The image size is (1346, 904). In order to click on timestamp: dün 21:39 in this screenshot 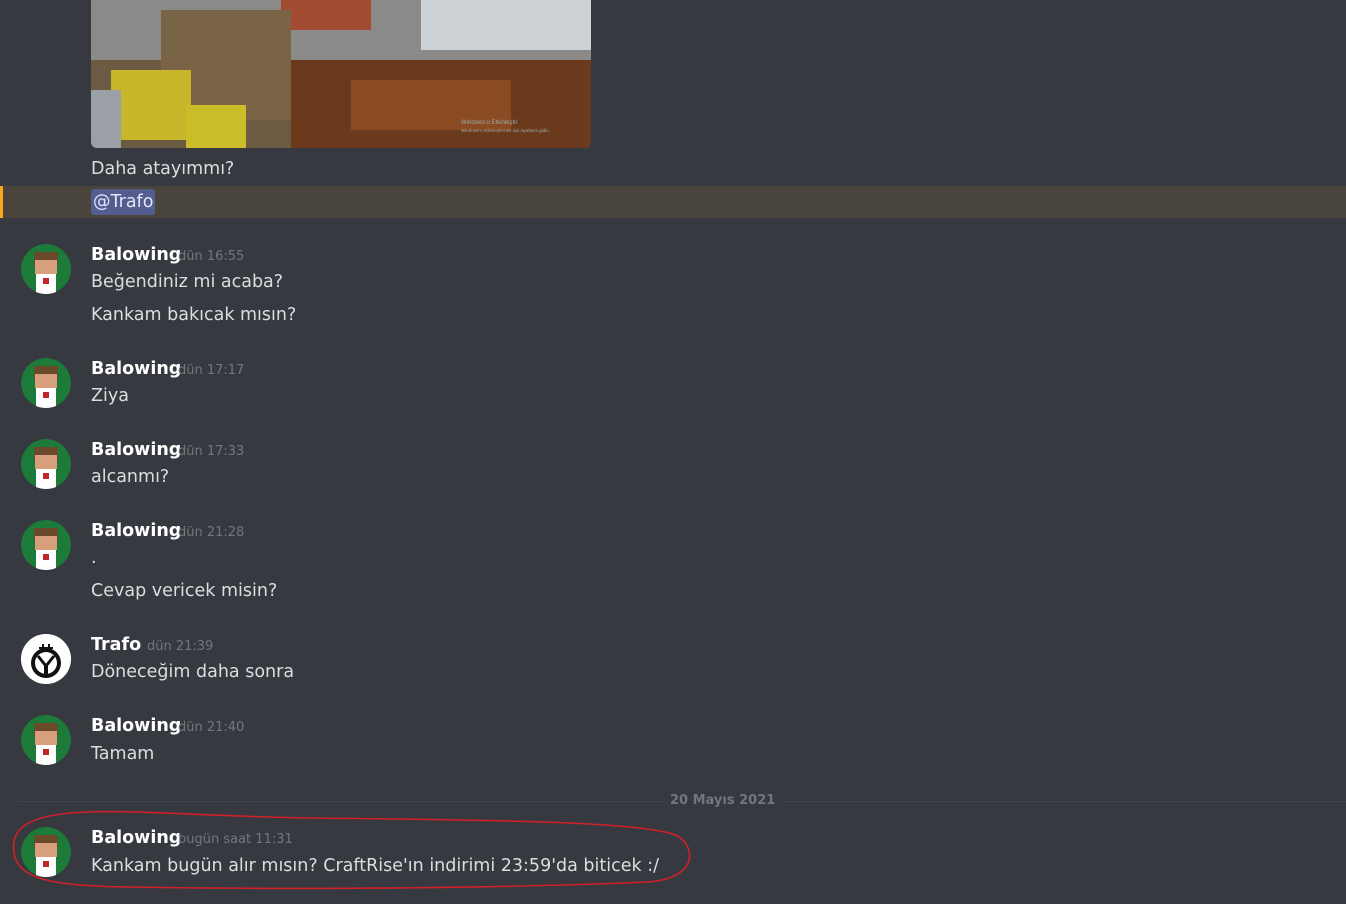, I will do `click(180, 646)`.